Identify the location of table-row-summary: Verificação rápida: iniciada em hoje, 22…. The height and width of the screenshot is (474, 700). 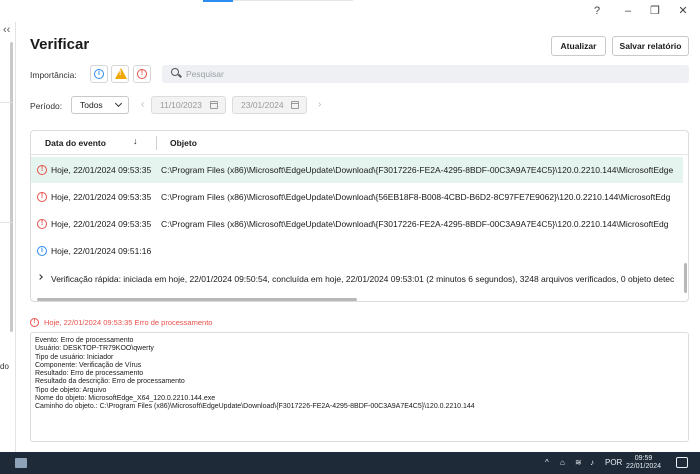
(357, 279).